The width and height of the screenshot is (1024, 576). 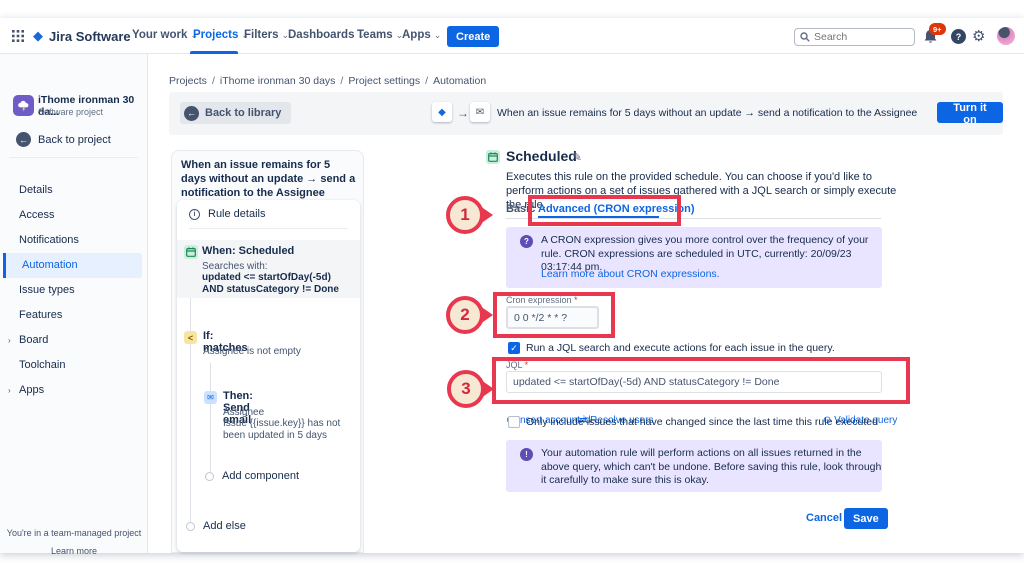 I want to click on action-tile: ✉, so click(x=480, y=112).